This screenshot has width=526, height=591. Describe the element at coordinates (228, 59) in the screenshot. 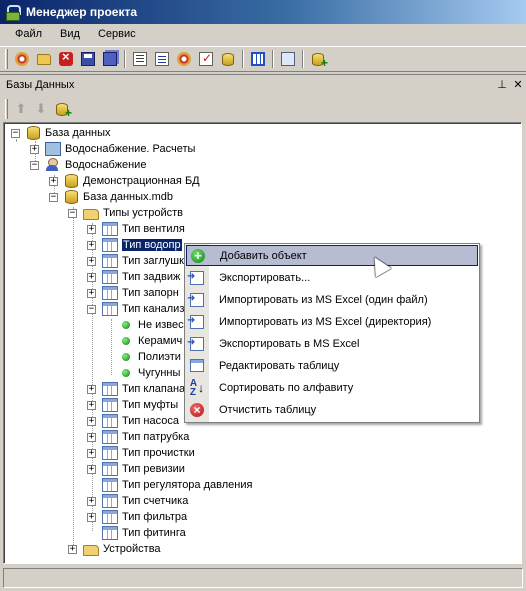

I see `database-button` at that location.